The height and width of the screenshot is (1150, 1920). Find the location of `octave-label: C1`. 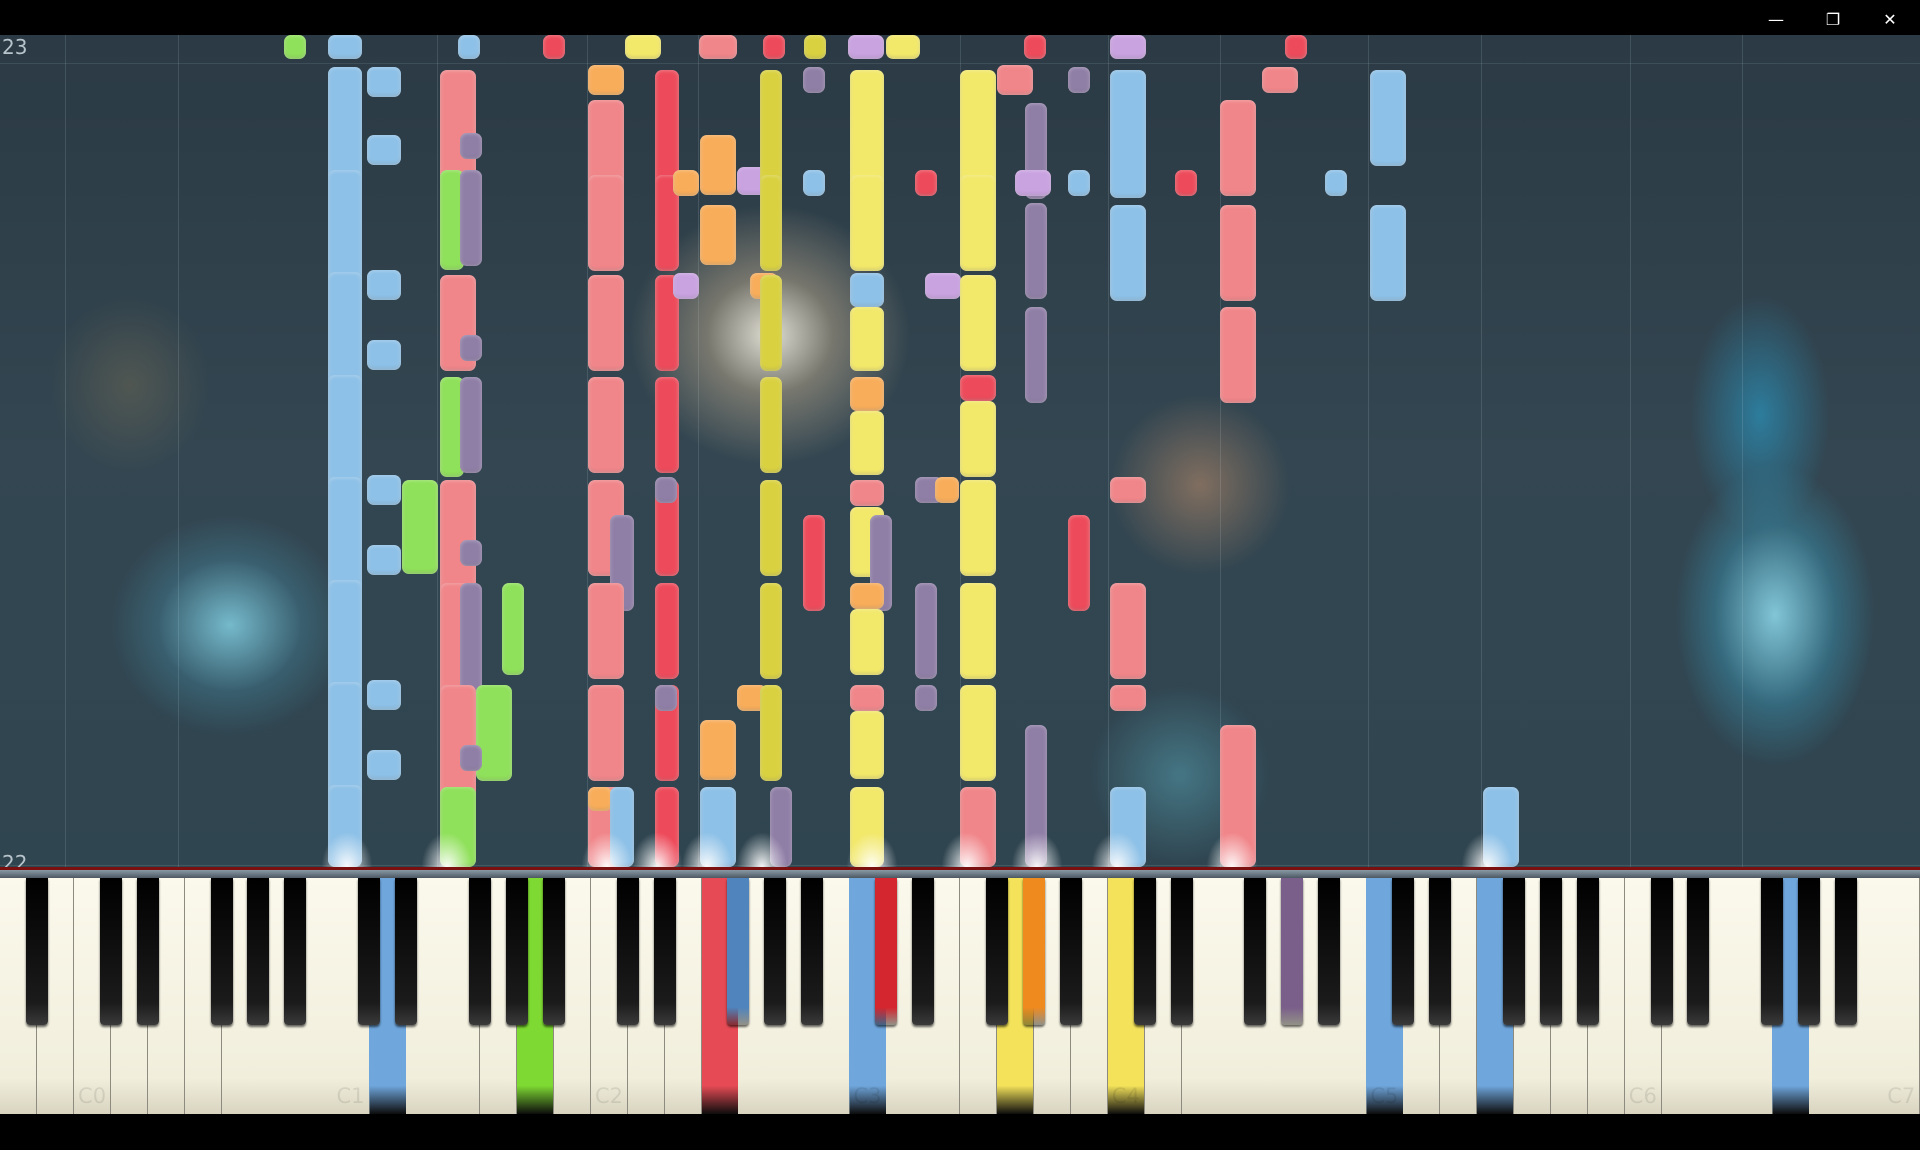

octave-label: C1 is located at coordinates (350, 1096).